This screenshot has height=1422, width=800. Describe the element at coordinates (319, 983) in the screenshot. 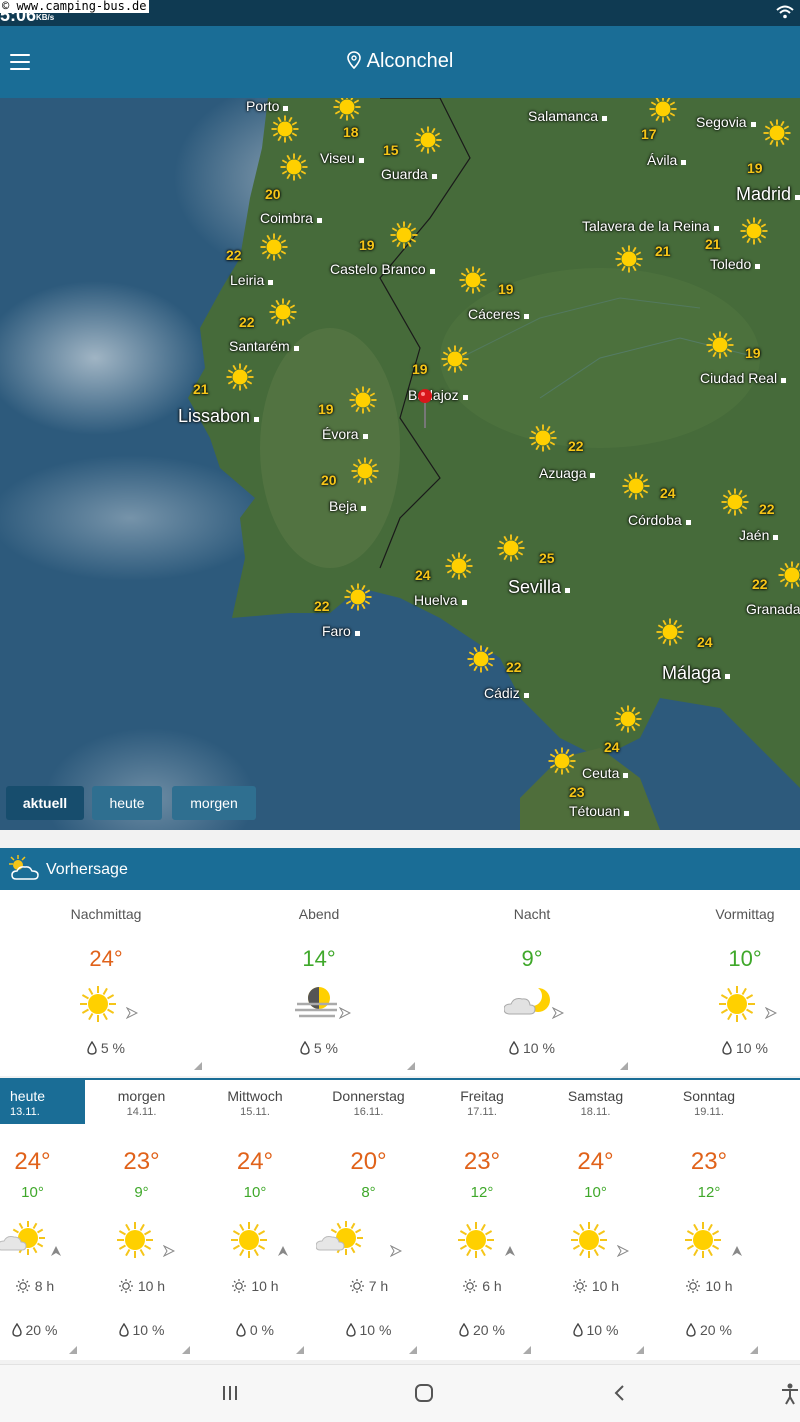

I see `period-card-abend: Abend 14° 5 %` at that location.